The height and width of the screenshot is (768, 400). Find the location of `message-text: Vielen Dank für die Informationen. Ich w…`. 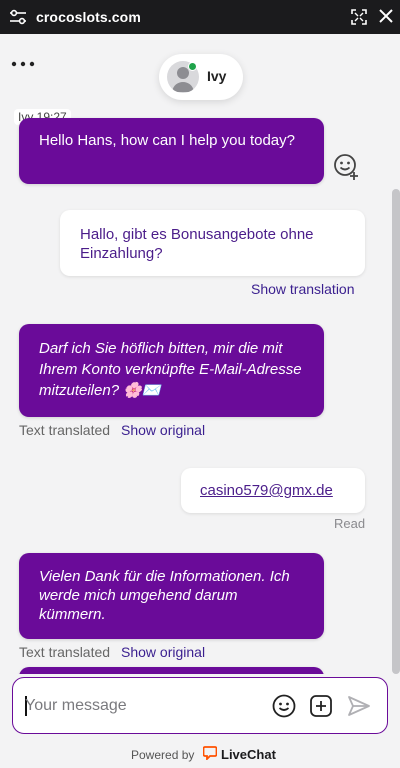

message-text: Vielen Dank für die Informationen. Ich w… is located at coordinates (164, 595).